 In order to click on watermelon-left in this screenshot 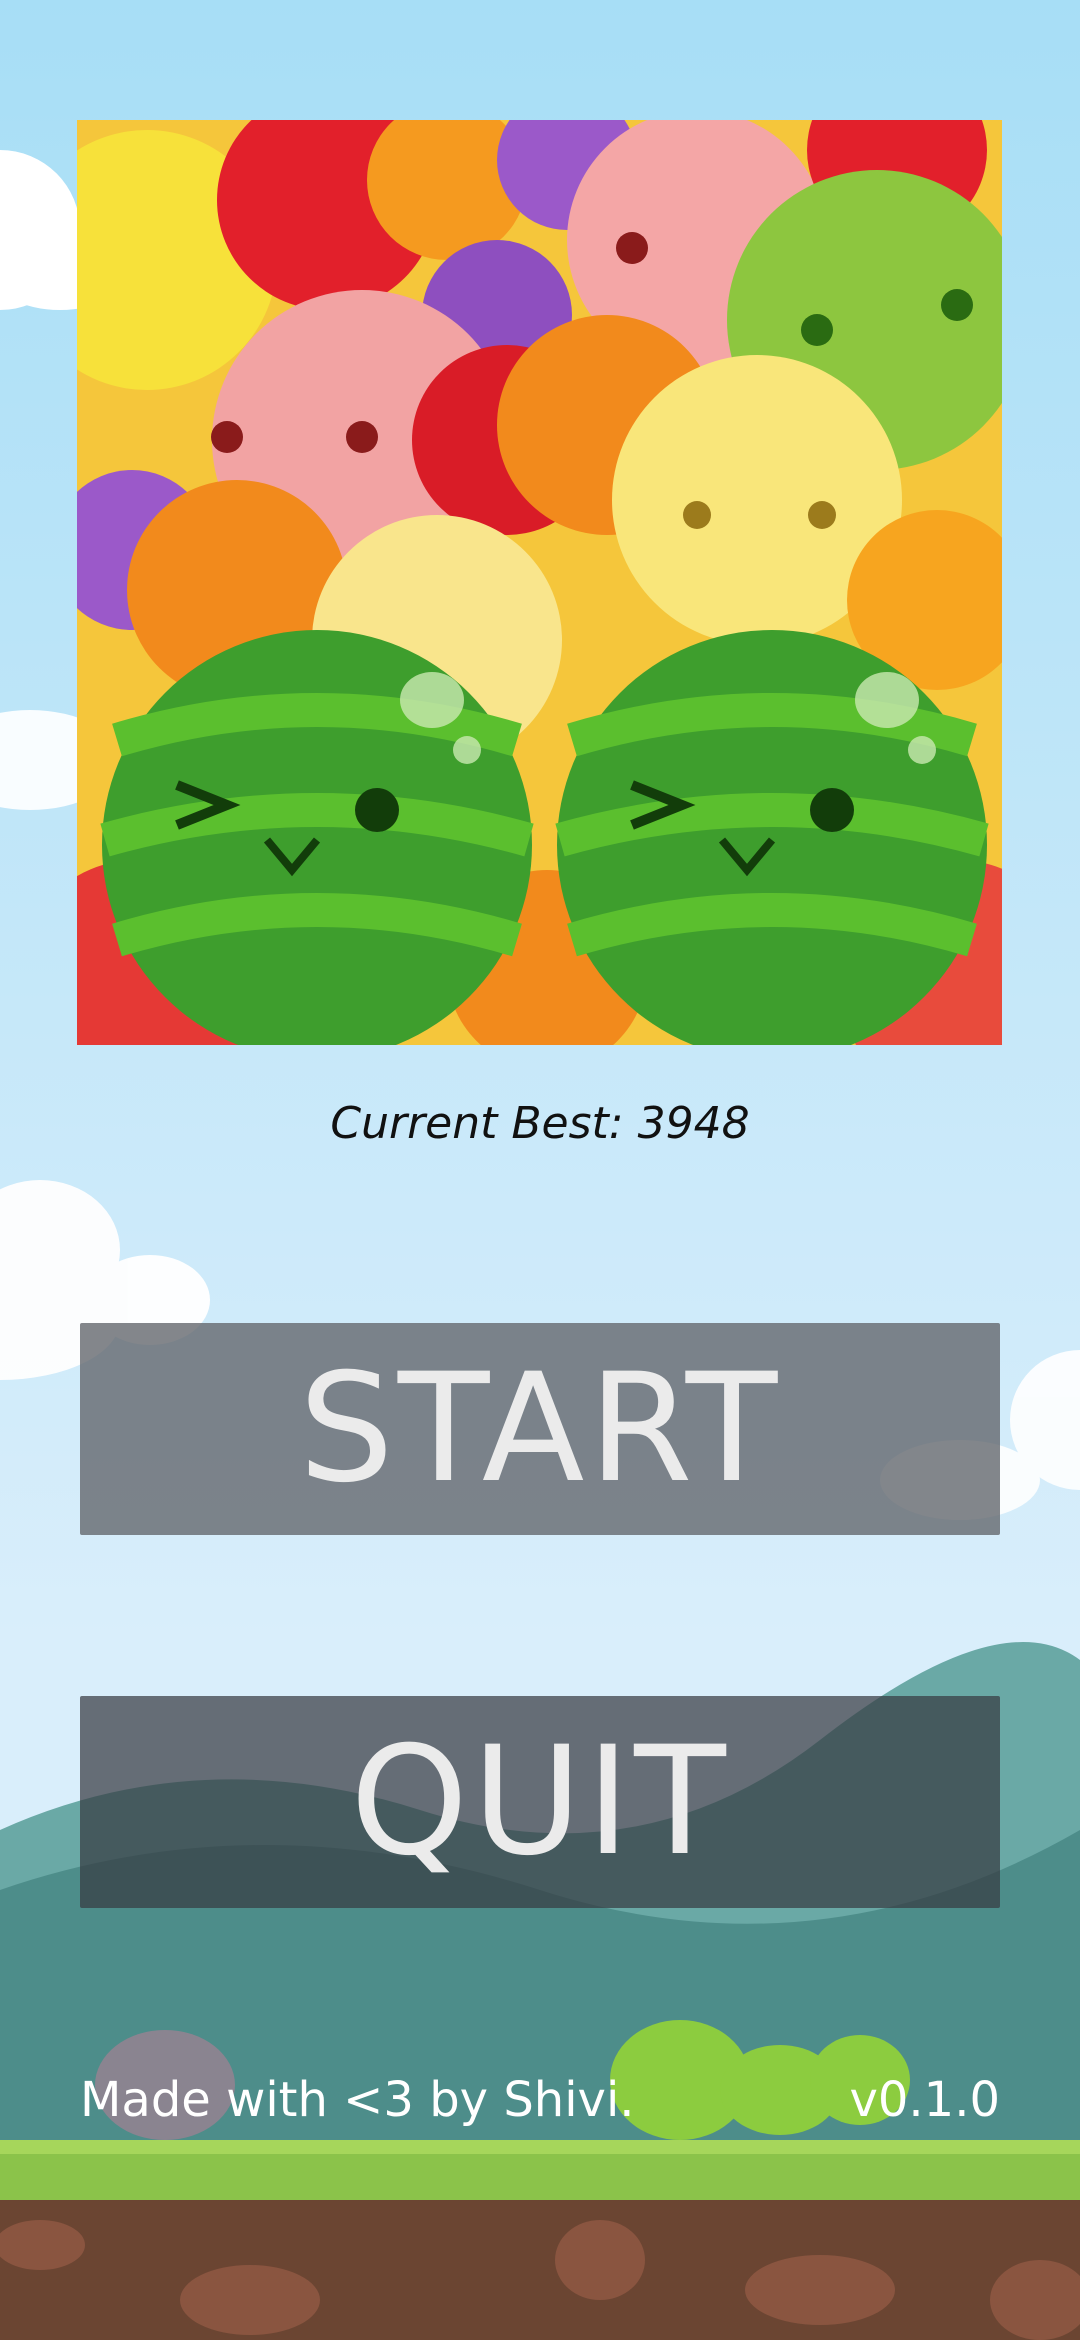, I will do `click(317, 837)`.